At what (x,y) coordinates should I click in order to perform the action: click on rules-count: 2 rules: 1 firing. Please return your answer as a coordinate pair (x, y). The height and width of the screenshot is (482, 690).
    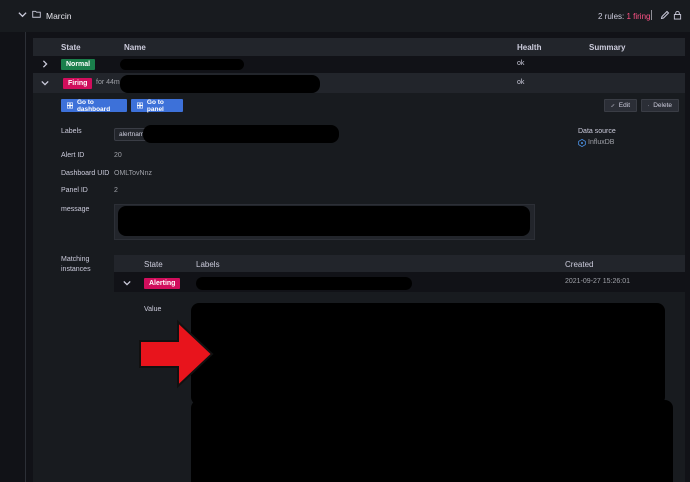
    Looking at the image, I should click on (624, 16).